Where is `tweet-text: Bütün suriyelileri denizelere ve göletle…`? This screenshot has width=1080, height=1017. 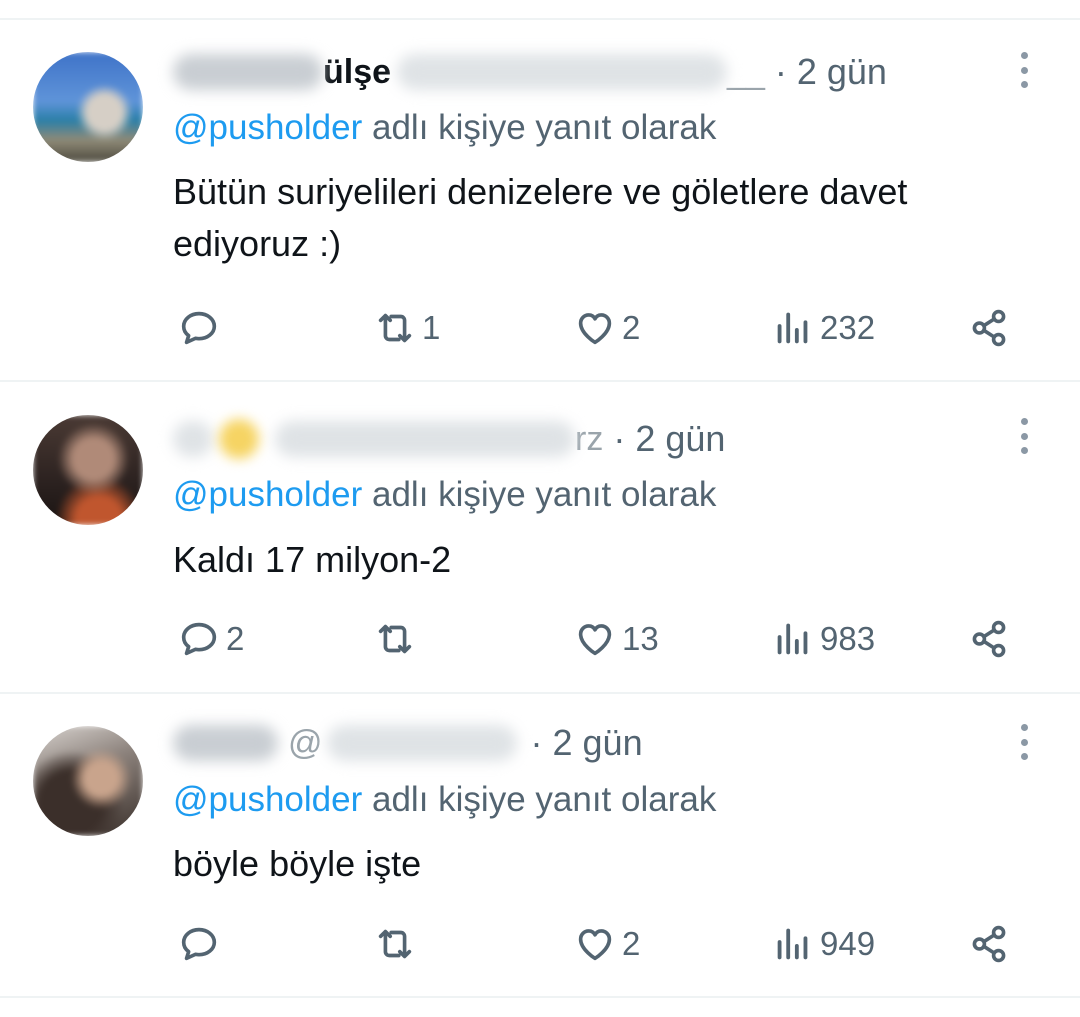 tweet-text: Bütün suriyelileri denizelere ve göletle… is located at coordinates (613, 218).